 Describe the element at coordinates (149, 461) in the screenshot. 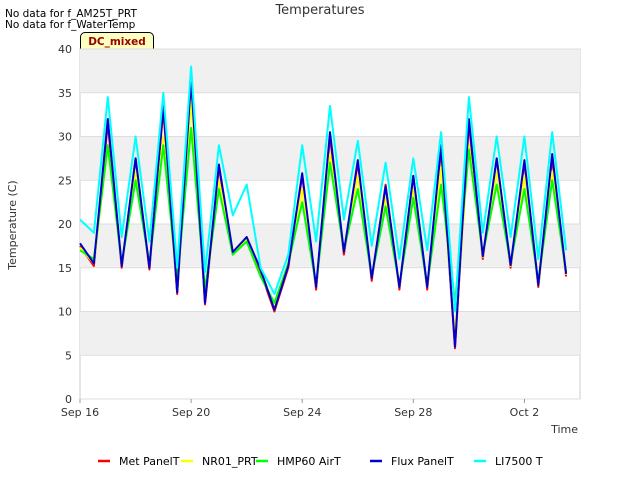

I see `legend-label: Met PanelT` at that location.